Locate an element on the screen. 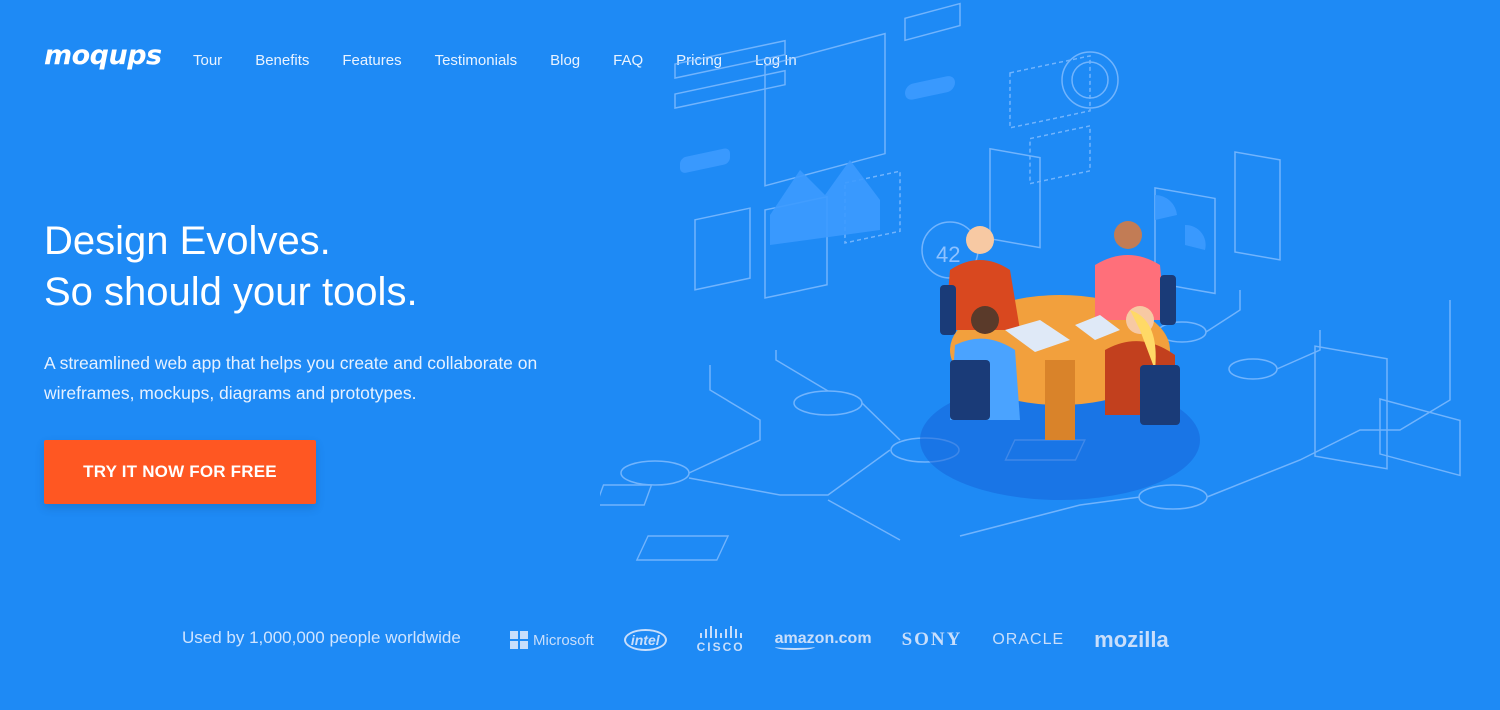 This screenshot has height=710, width=1500. cisco-logo: CISCO is located at coordinates (721, 640).